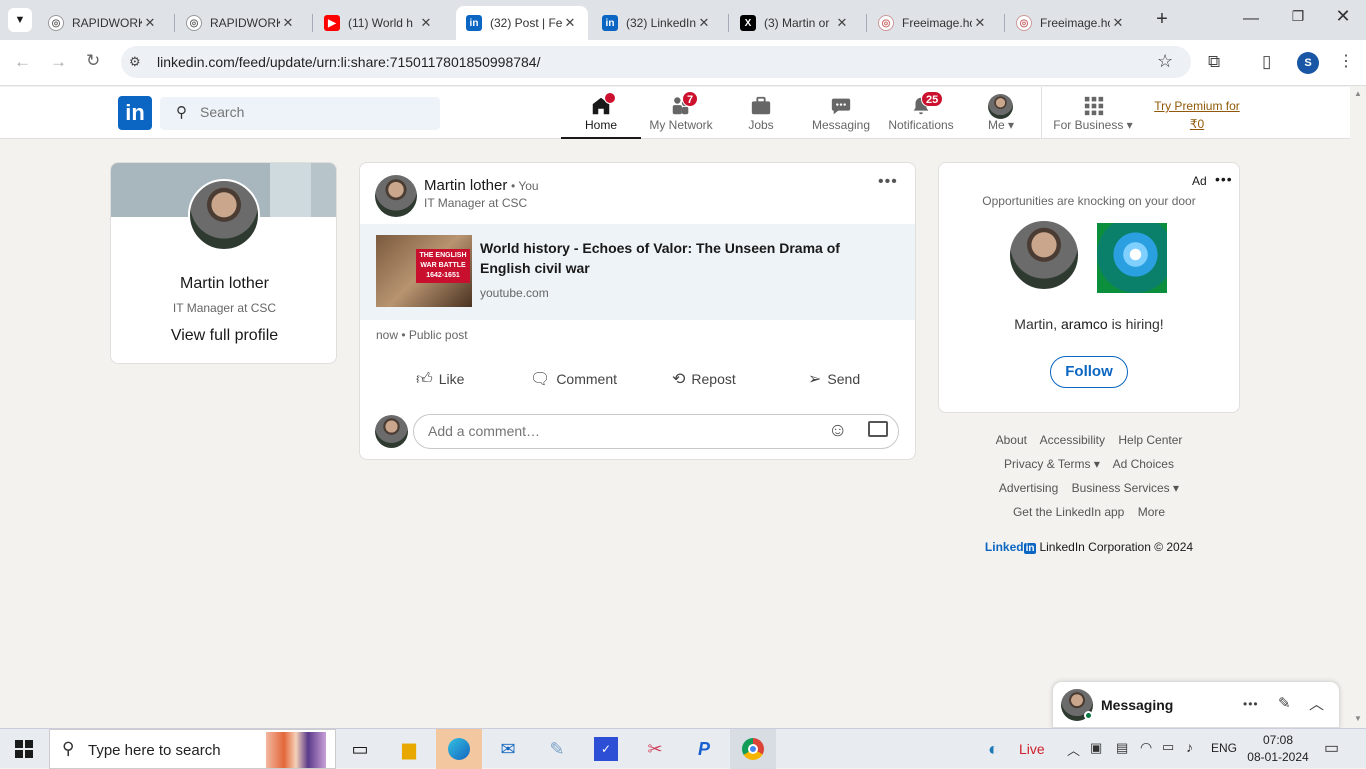 Image resolution: width=1366 pixels, height=769 pixels. Describe the element at coordinates (1284, 703) in the screenshot. I see `compose-icon: ✎` at that location.